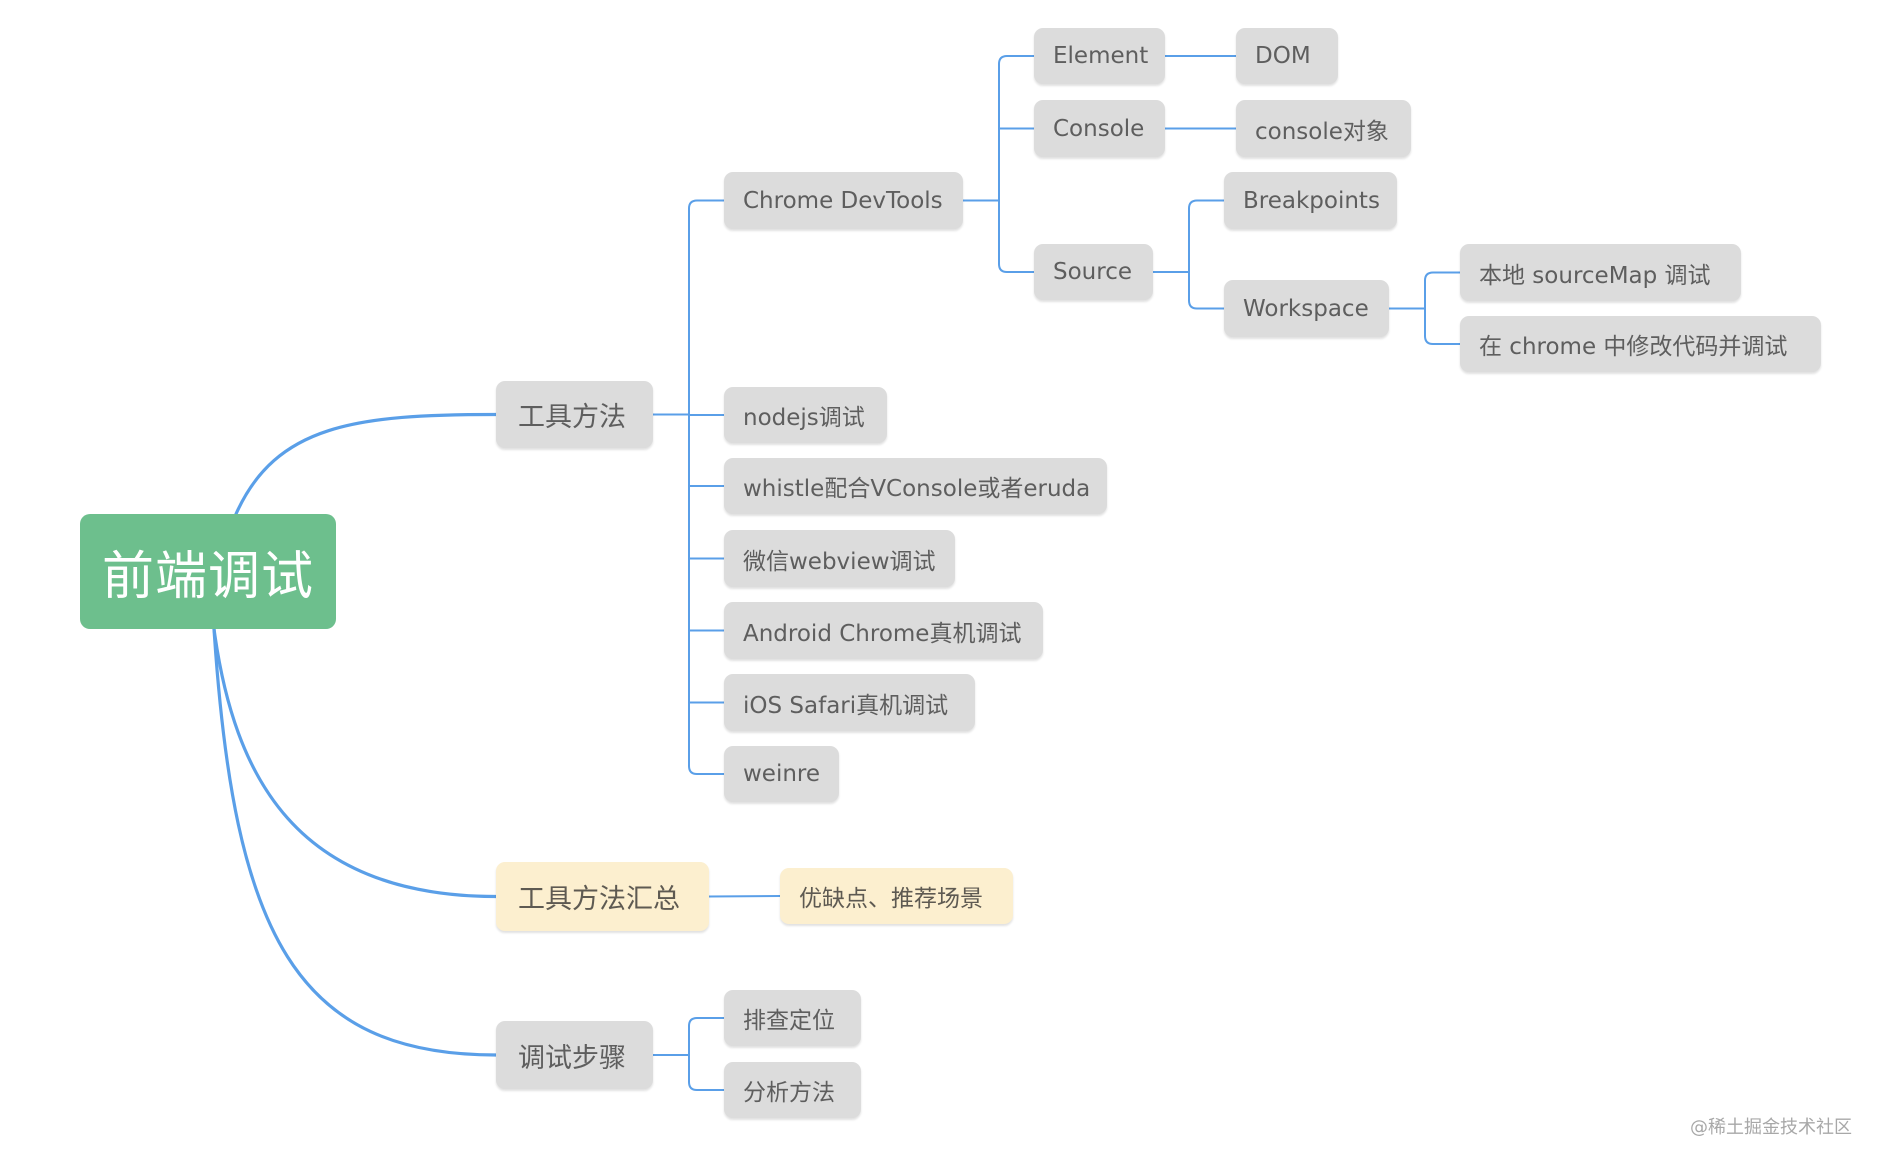  I want to click on root-node-frontend-debugging: 前端调试, so click(208, 571).